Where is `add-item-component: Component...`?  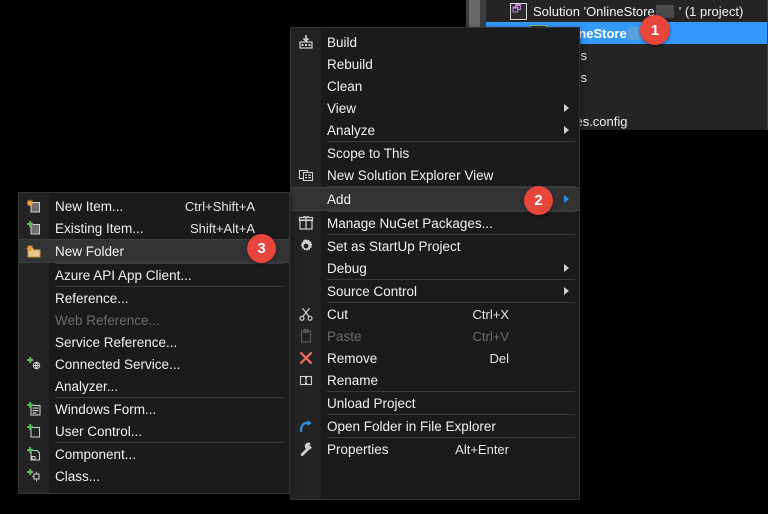 add-item-component: Component... is located at coordinates (154, 454).